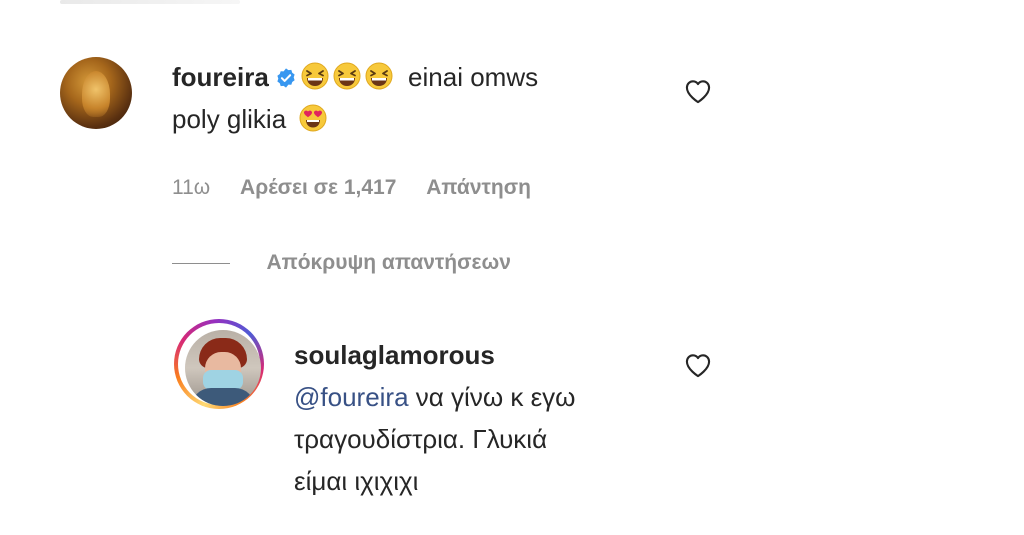  I want to click on avatar-photo, so click(96, 94).